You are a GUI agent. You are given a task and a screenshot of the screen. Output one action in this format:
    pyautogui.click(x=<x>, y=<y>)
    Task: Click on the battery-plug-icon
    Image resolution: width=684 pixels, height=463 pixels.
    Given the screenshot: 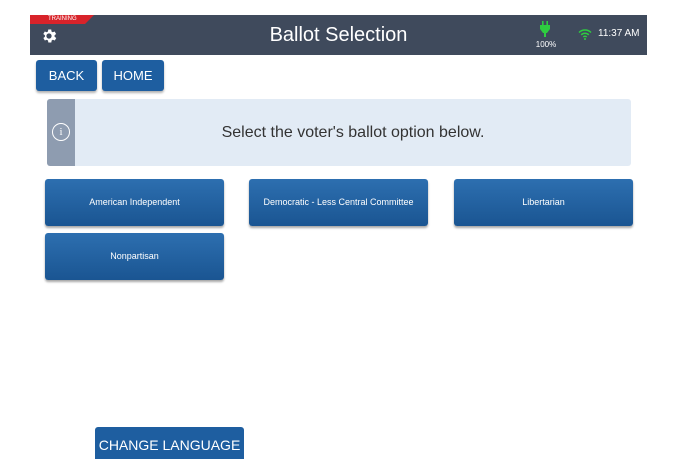 What is the action you would take?
    pyautogui.click(x=545, y=29)
    